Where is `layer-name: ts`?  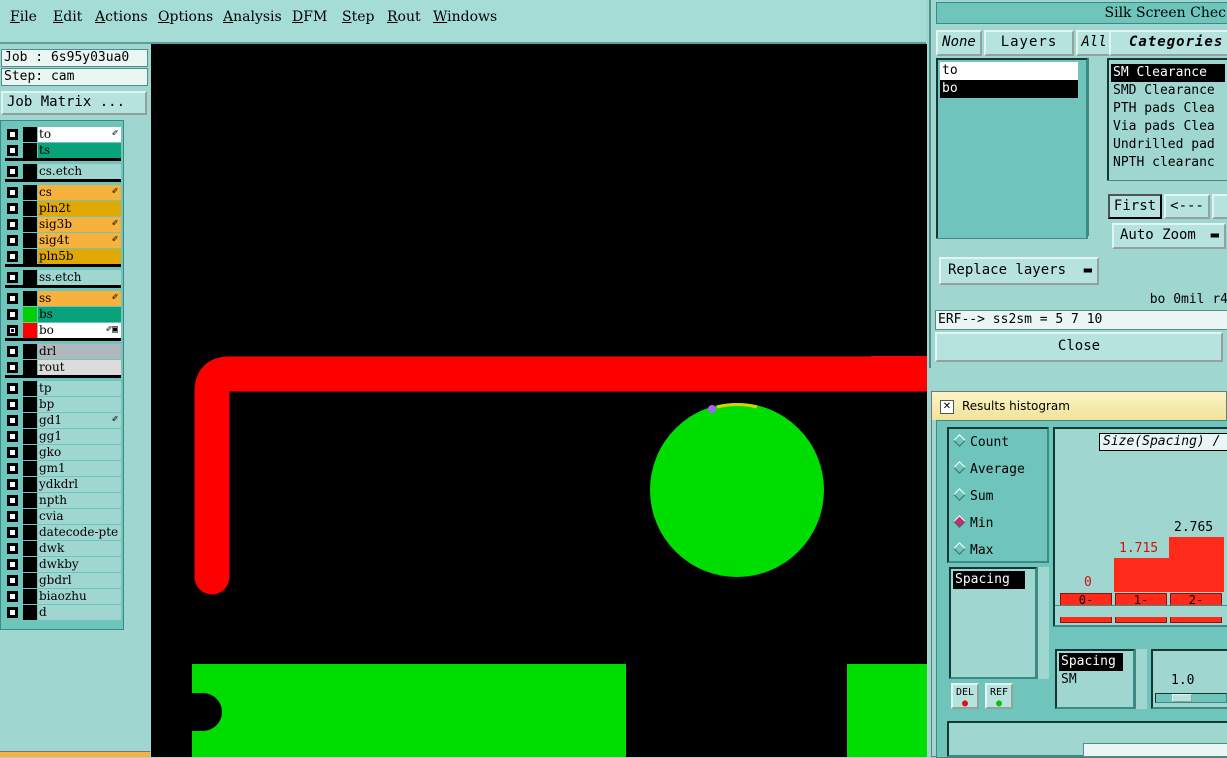
layer-name: ts is located at coordinates (79, 150).